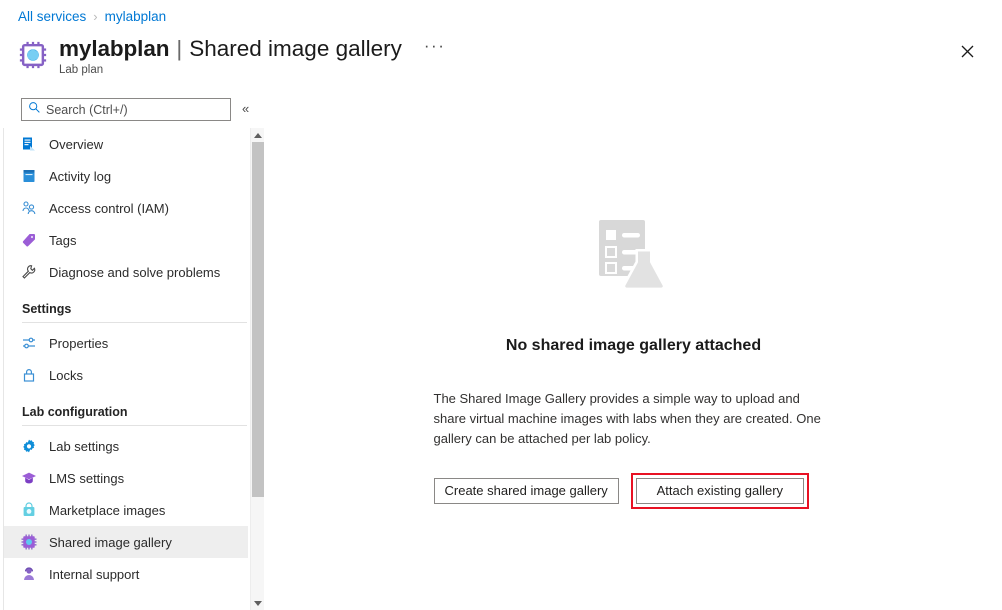  Describe the element at coordinates (126, 240) in the screenshot. I see `sidebar-item-tags: Tags` at that location.